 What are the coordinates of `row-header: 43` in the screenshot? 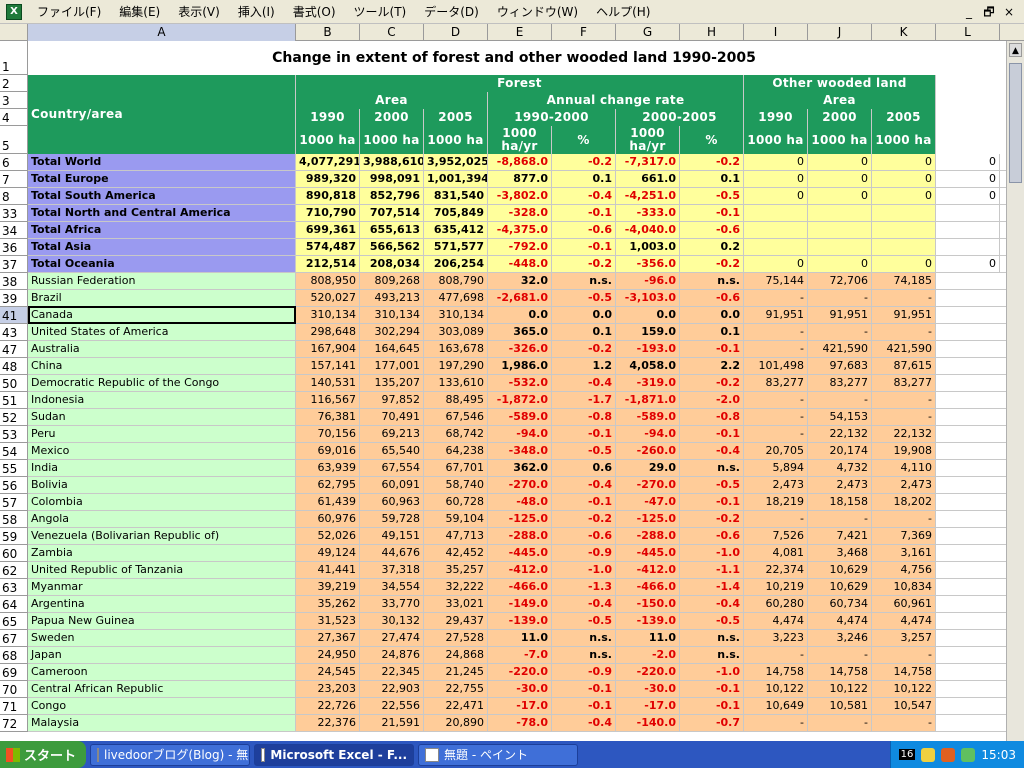 It's located at (14, 332).